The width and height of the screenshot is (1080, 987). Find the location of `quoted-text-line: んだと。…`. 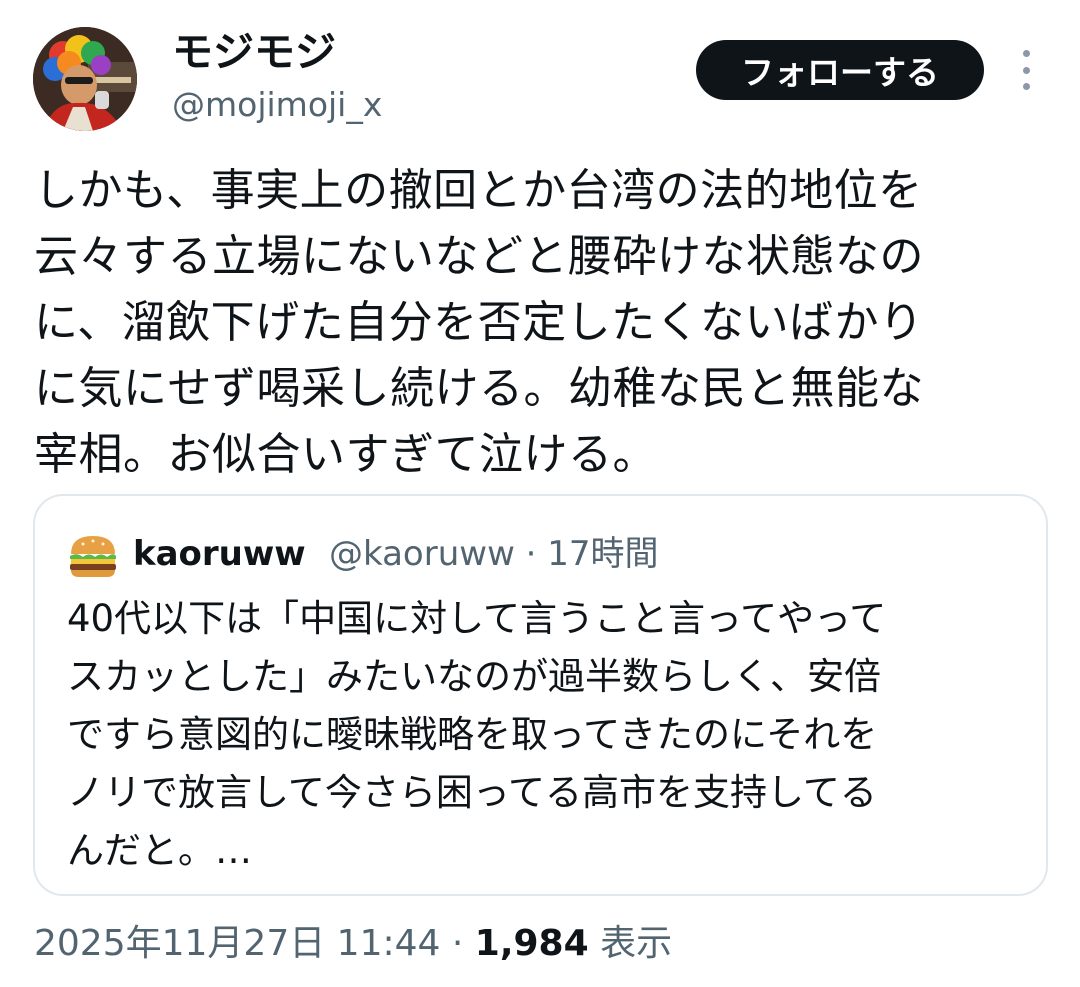

quoted-text-line: んだと。… is located at coordinates (159, 850).